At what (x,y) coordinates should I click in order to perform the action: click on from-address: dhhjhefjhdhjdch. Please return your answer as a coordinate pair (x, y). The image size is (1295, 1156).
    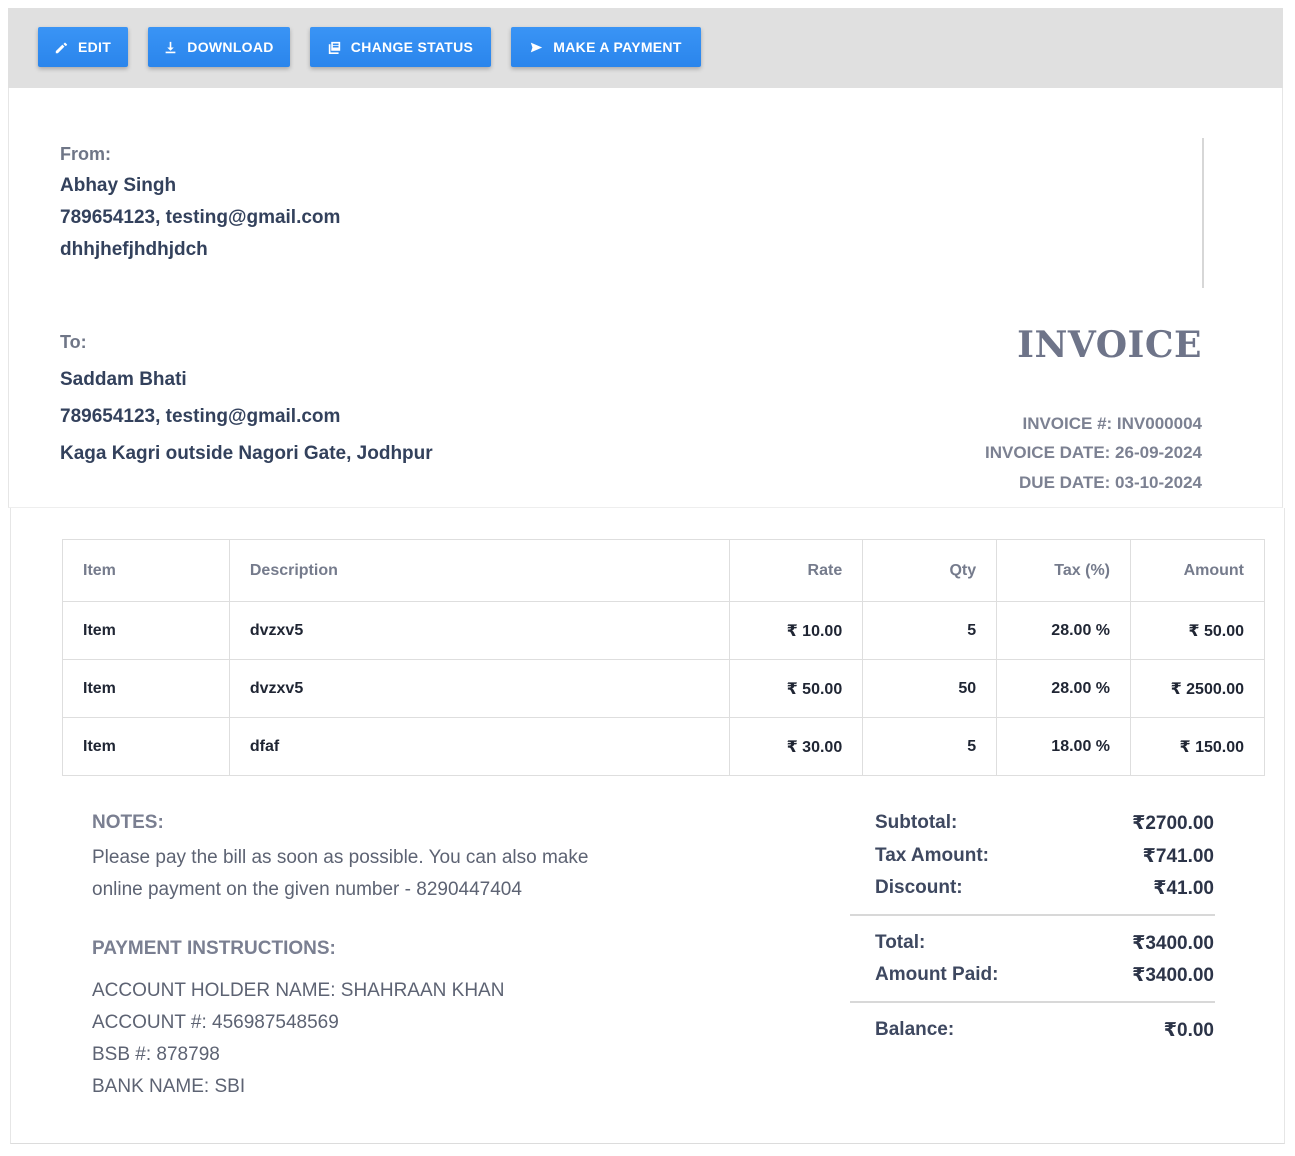
    Looking at the image, I should click on (134, 249).